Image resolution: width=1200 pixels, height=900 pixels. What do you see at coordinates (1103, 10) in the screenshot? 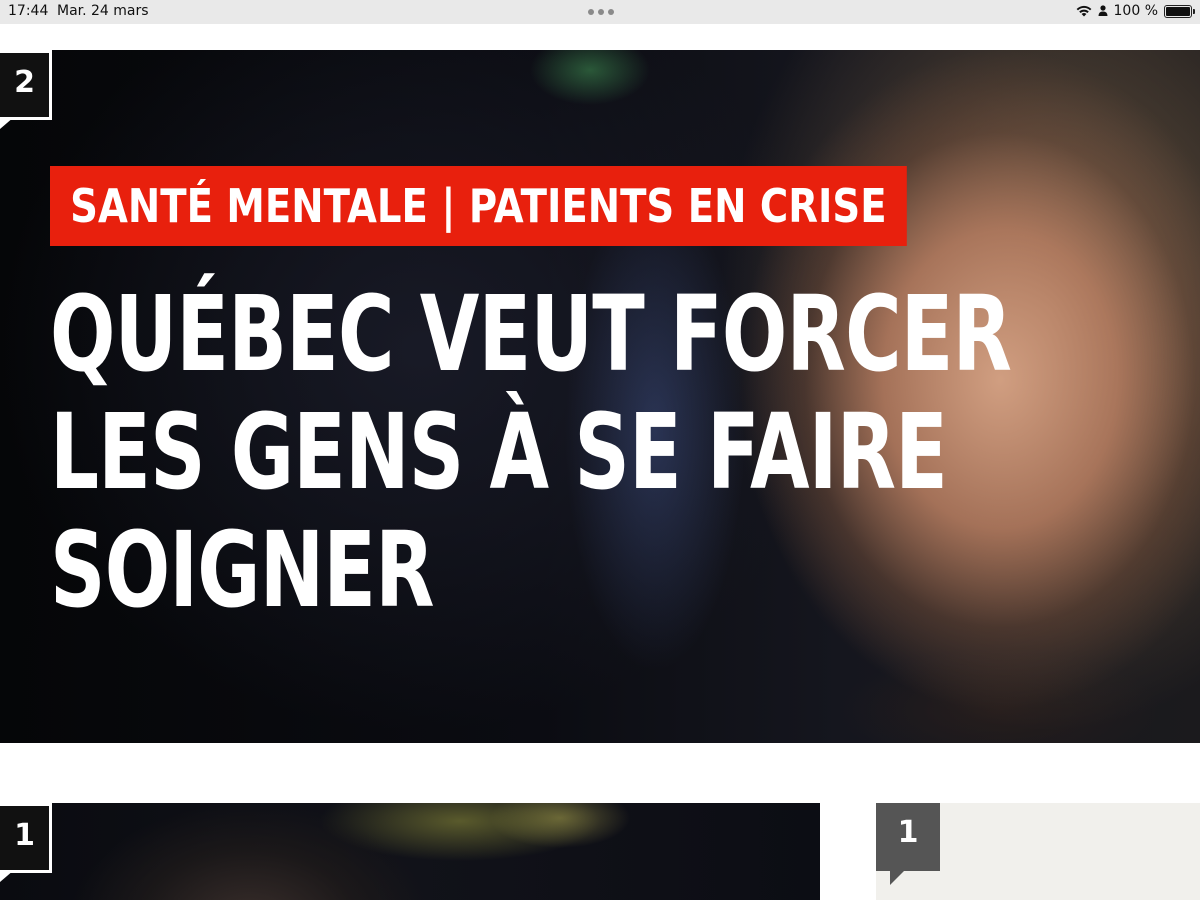
I see `person-icon` at bounding box center [1103, 10].